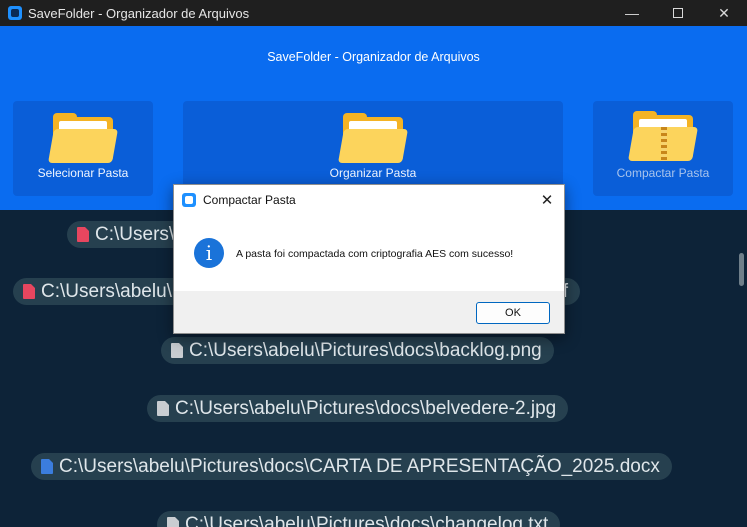 The height and width of the screenshot is (527, 747). Describe the element at coordinates (249, 200) in the screenshot. I see `dialog-title: Compactar Pasta` at that location.